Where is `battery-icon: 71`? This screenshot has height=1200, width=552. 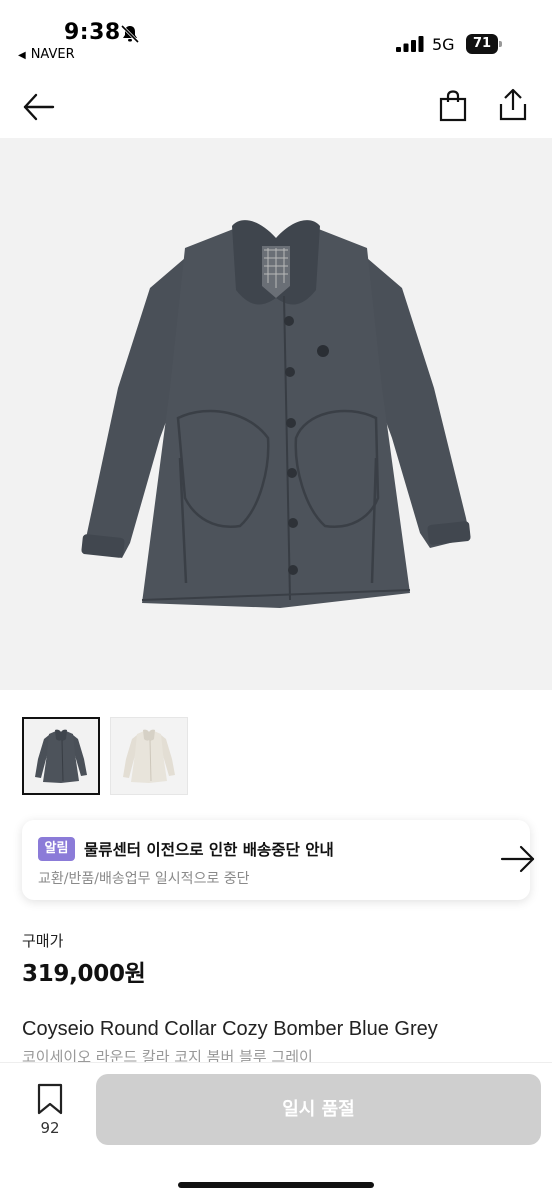 battery-icon: 71 is located at coordinates (484, 44).